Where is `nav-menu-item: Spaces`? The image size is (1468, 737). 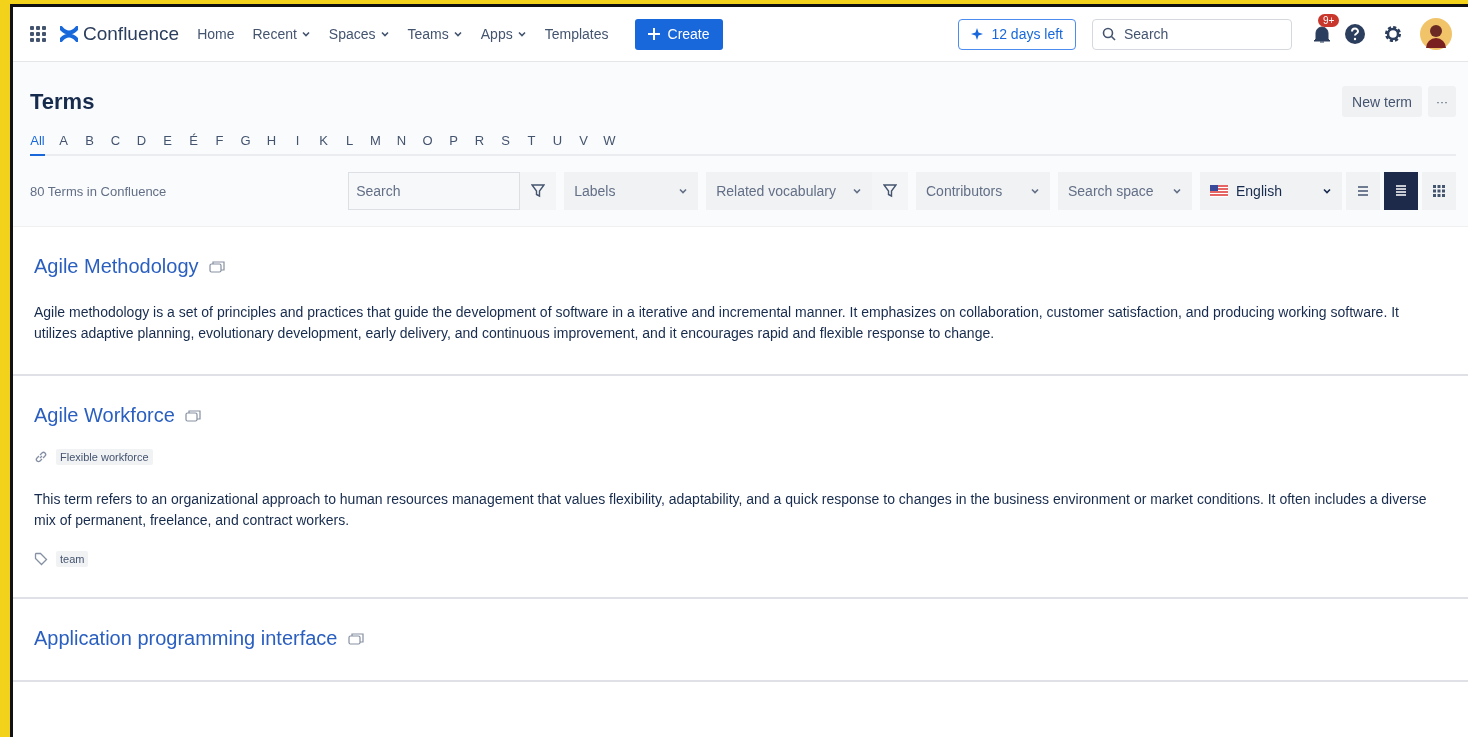
nav-menu-item: Spaces is located at coordinates (359, 34).